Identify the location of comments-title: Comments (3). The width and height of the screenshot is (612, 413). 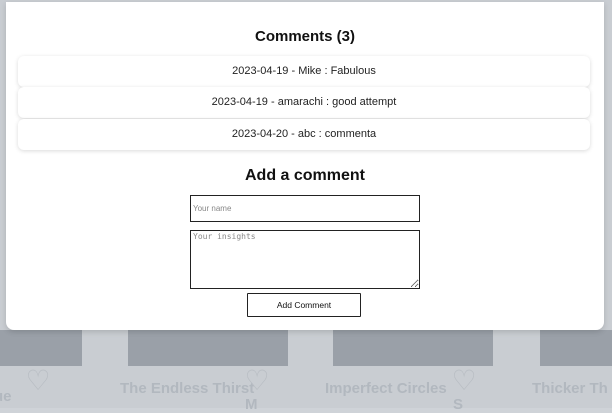
(304, 36).